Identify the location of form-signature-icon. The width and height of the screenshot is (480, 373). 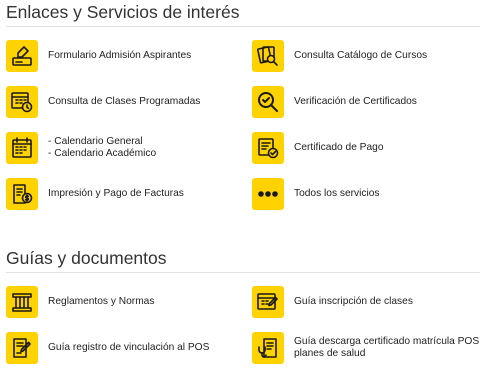
(22, 56).